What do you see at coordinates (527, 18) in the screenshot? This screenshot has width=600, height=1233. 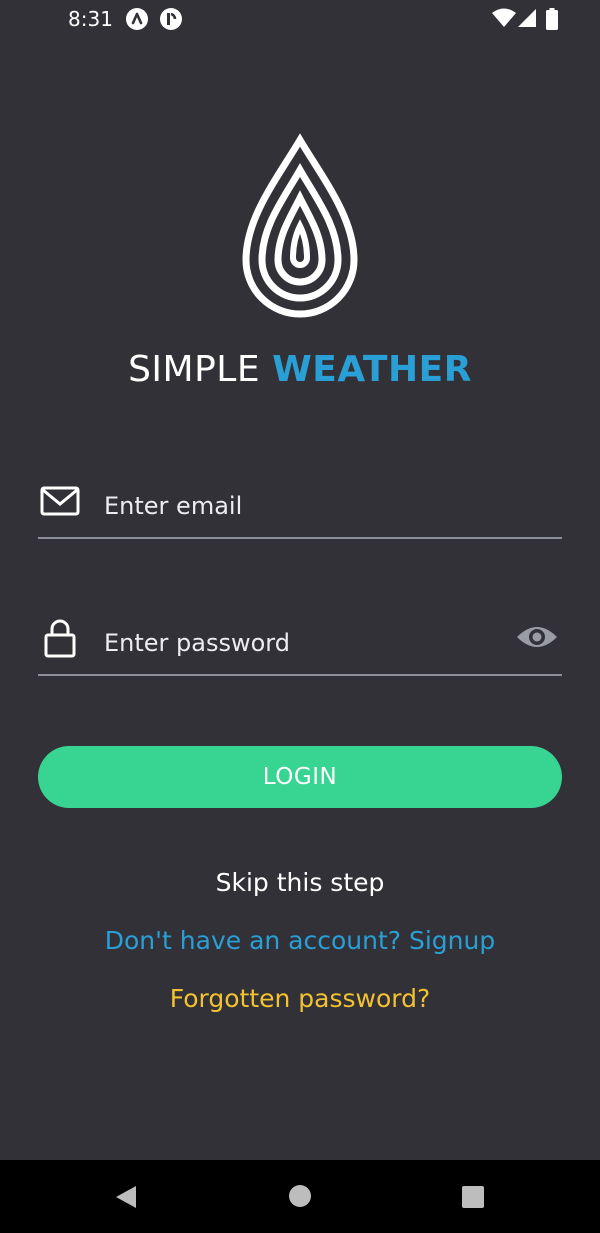 I see `signal-icon` at bounding box center [527, 18].